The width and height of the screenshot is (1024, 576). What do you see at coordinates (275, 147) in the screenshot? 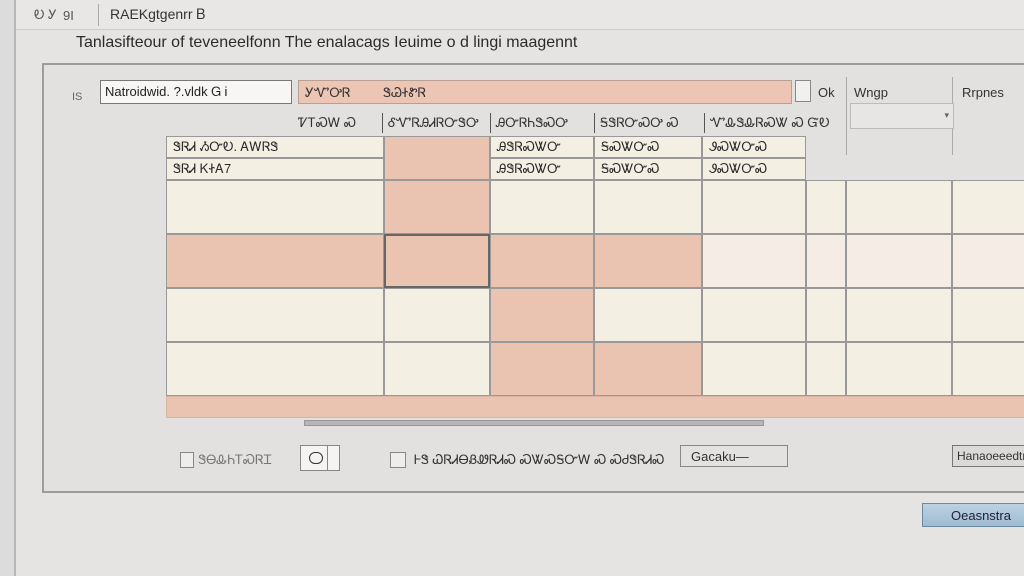
I see `row-label-cell: ᏕᏒᏗ ᏱᏅᎧ. ᎪᎳᏒᏕ` at bounding box center [275, 147].